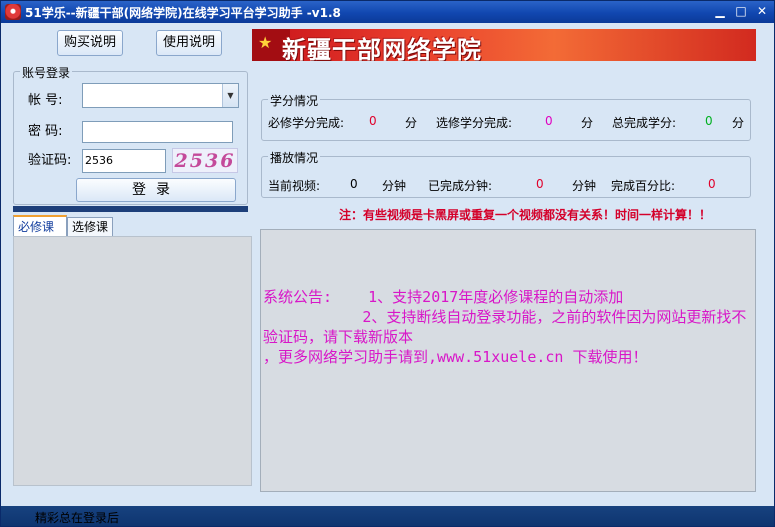 The image size is (775, 527). Describe the element at coordinates (132, 226) in the screenshot. I see `course-tabs: 必修课 选修课` at that location.